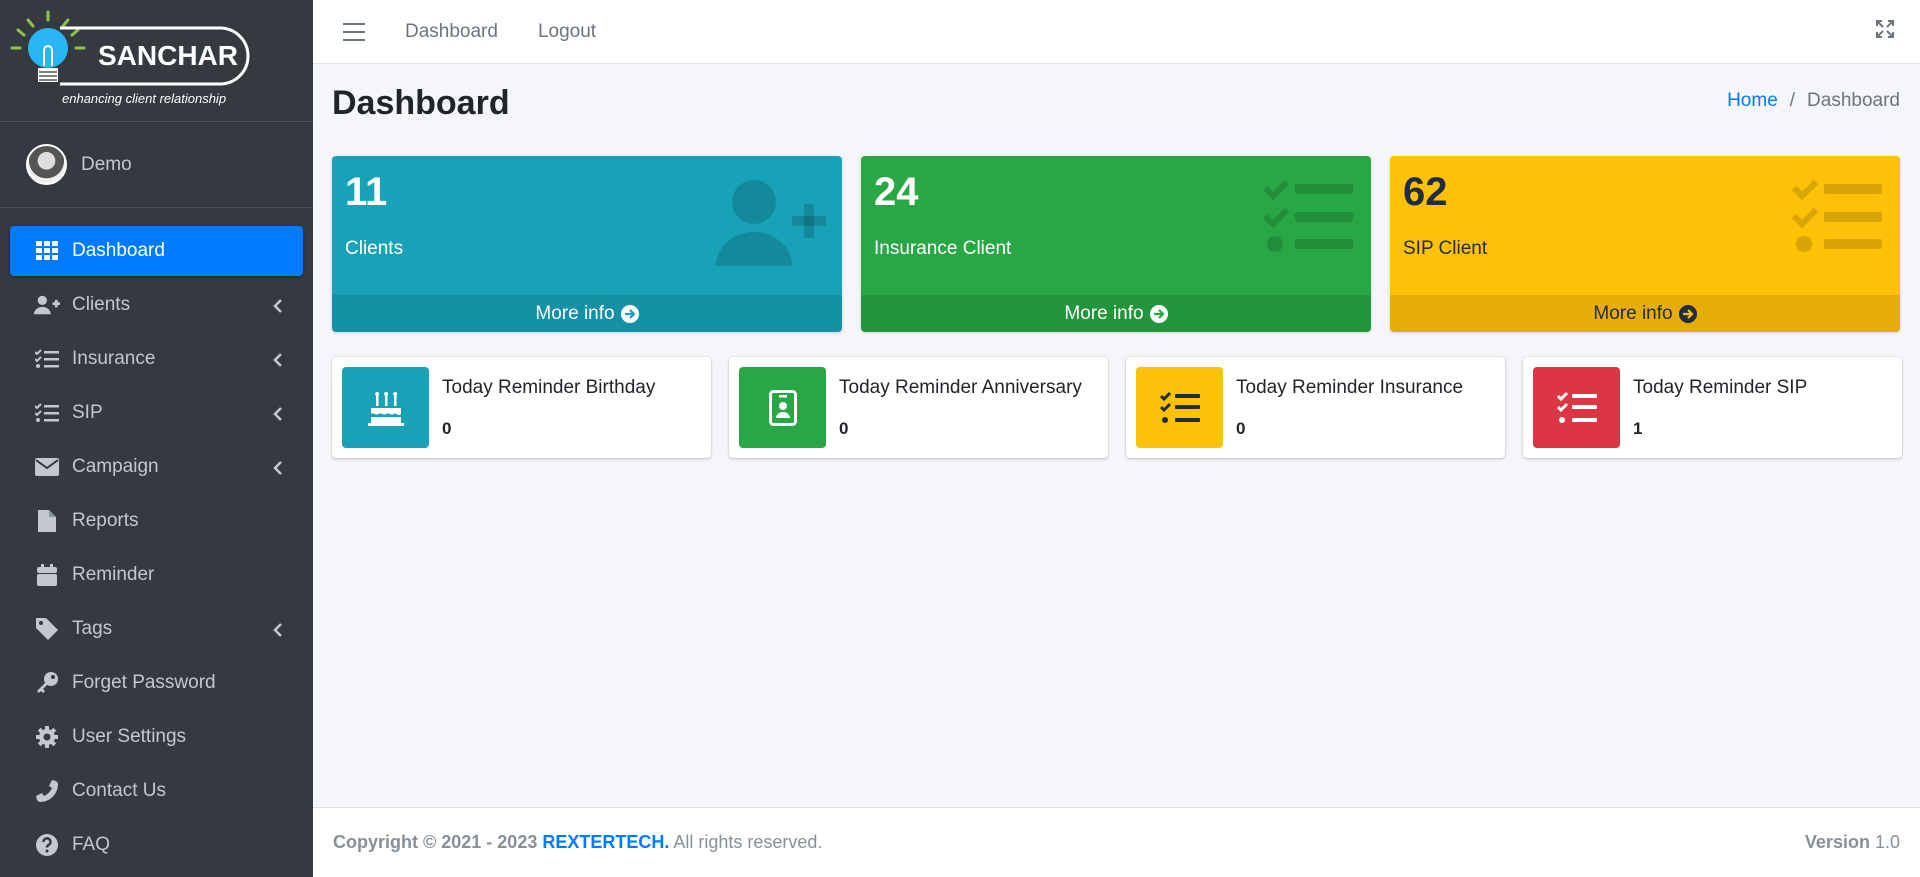 This screenshot has height=877, width=1920. What do you see at coordinates (129, 736) in the screenshot?
I see `sidebar-item-label: User Settings` at bounding box center [129, 736].